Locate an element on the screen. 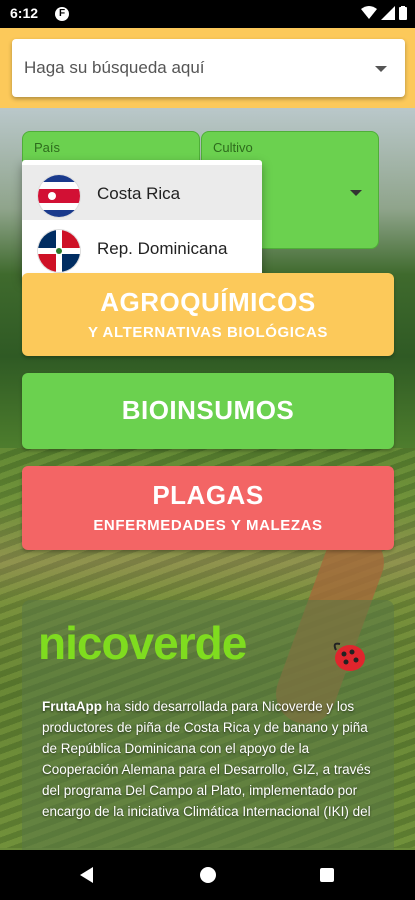 The image size is (415, 900). search-placeholder: Haga su búsqueda aquí is located at coordinates (114, 67).